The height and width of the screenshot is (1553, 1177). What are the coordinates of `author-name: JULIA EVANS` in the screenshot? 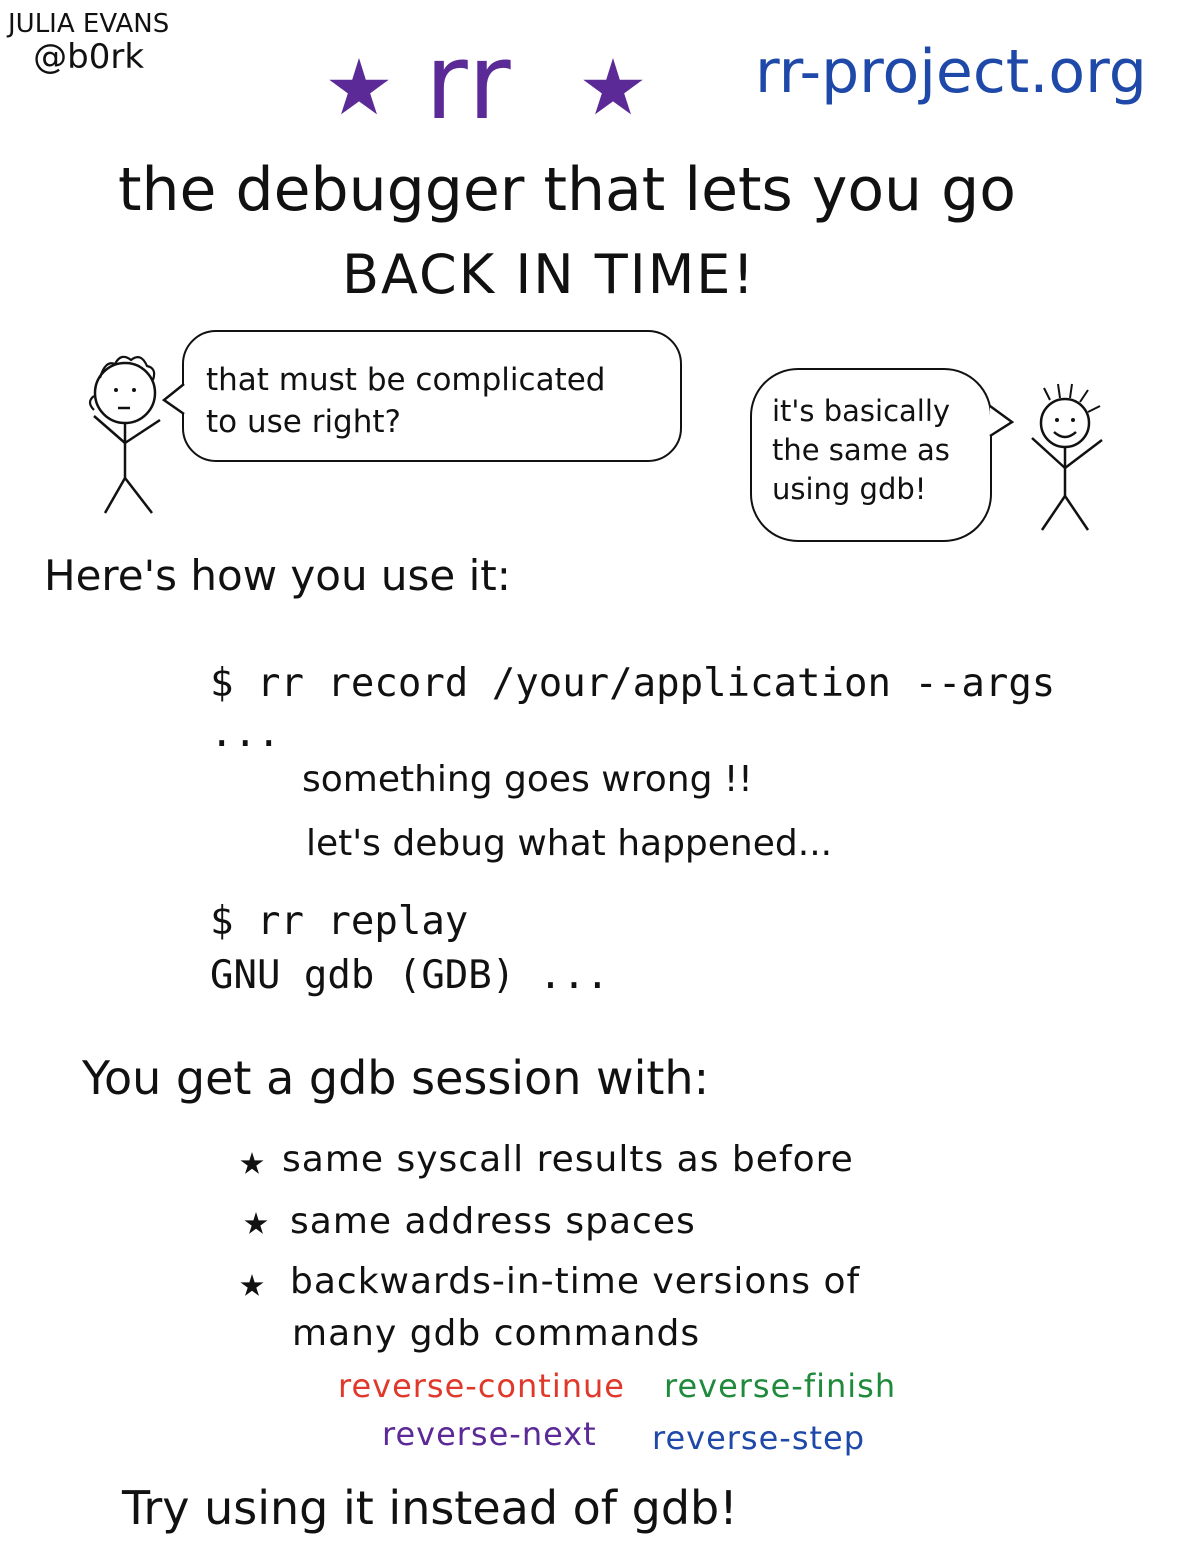 It's located at (89, 24).